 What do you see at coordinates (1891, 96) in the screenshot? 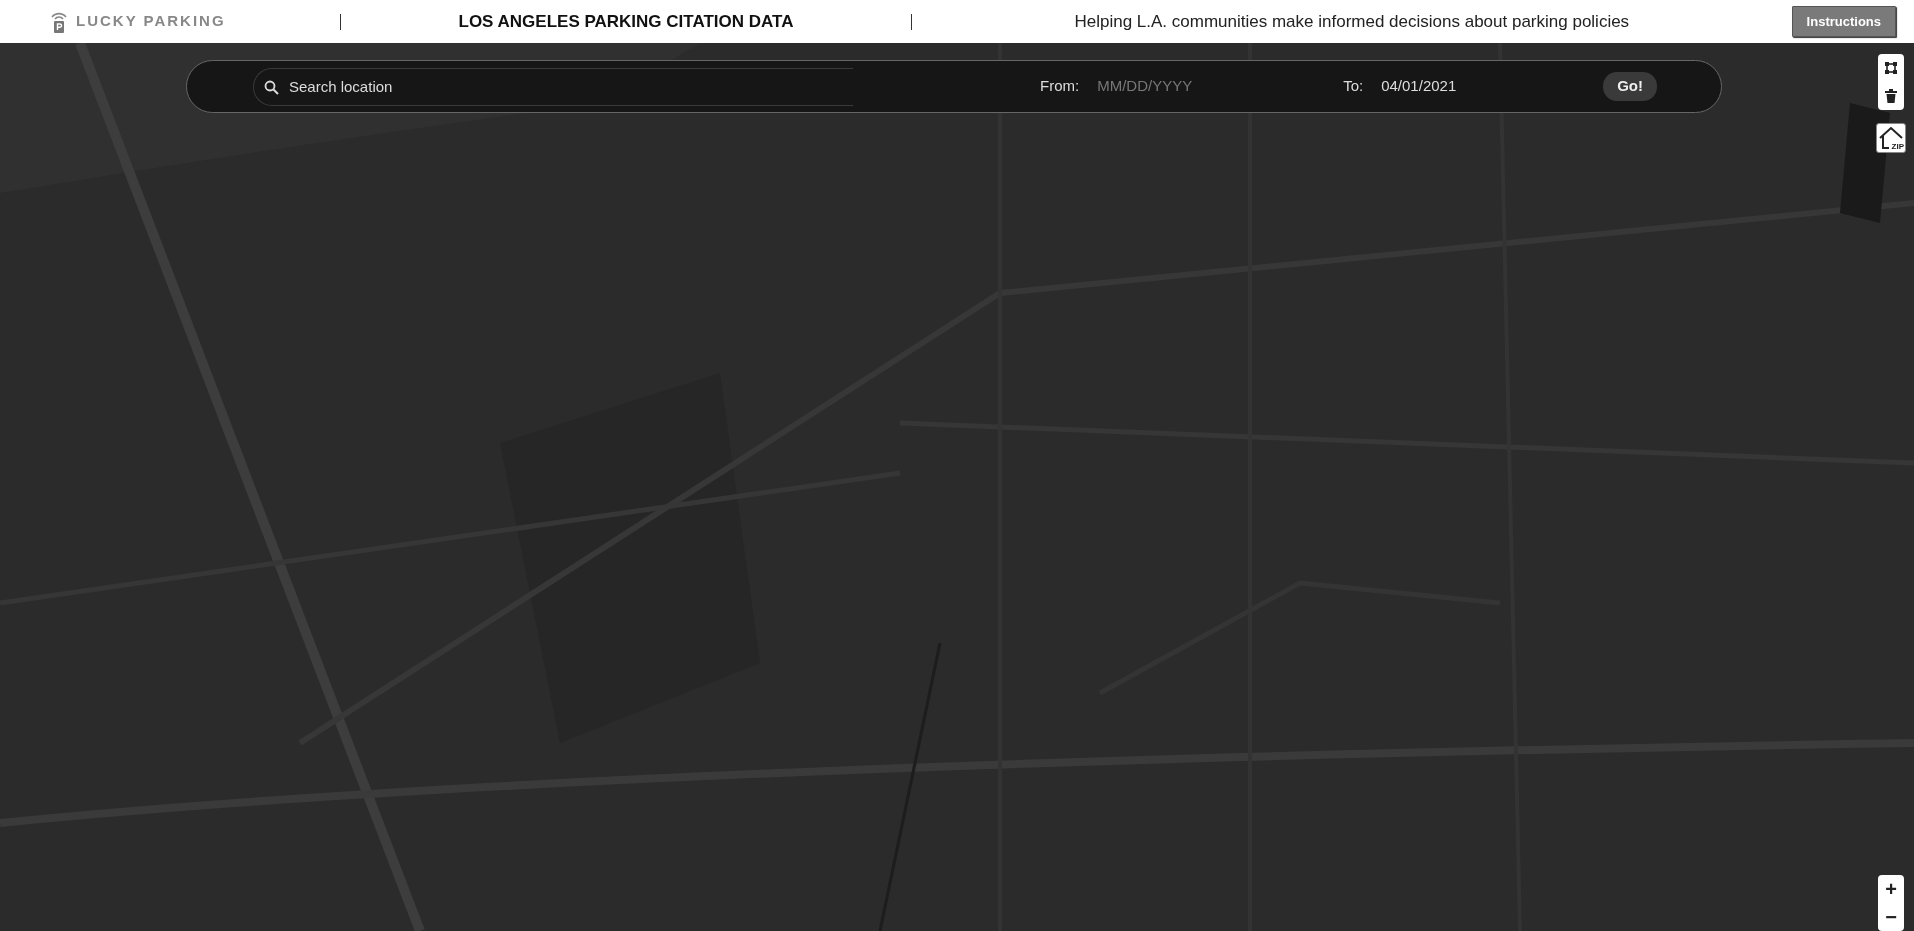
I see `trash-icon` at bounding box center [1891, 96].